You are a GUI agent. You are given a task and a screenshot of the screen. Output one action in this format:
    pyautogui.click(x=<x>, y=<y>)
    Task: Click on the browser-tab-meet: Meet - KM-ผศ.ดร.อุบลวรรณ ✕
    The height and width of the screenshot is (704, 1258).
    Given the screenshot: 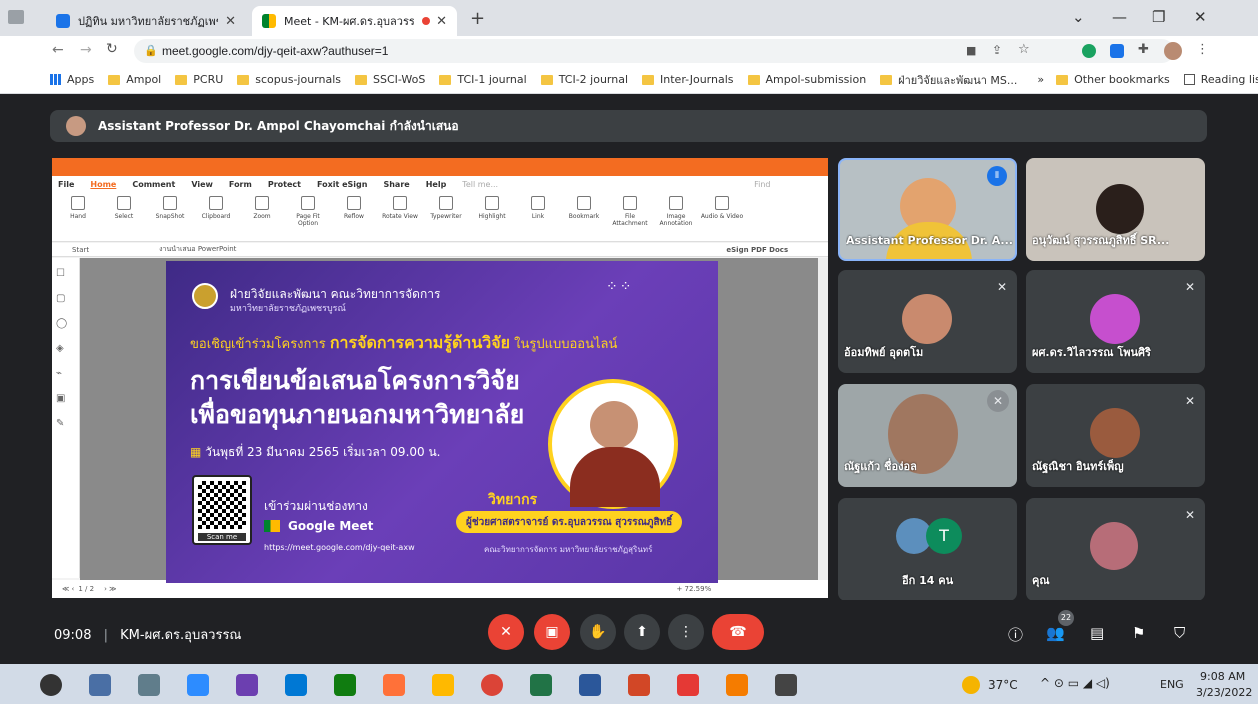 What is the action you would take?
    pyautogui.click(x=354, y=21)
    